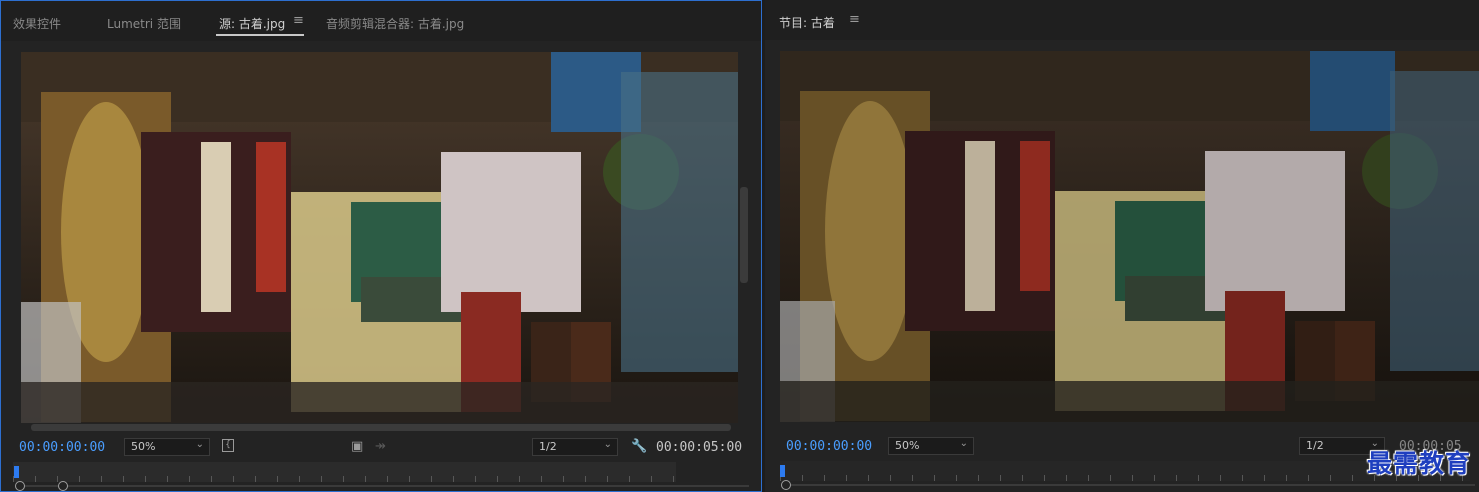  What do you see at coordinates (1130, 485) in the screenshot?
I see `program-zoom-scrollbar` at bounding box center [1130, 485].